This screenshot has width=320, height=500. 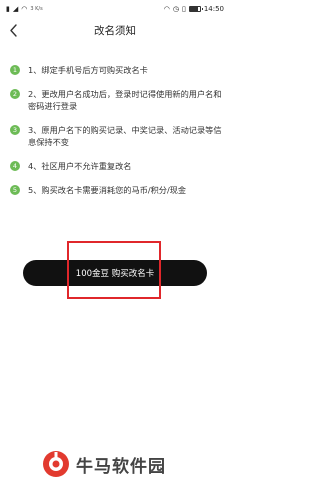 I want to click on status-left: ▮ ◢ ◠ 3 K/s, so click(x=24, y=8).